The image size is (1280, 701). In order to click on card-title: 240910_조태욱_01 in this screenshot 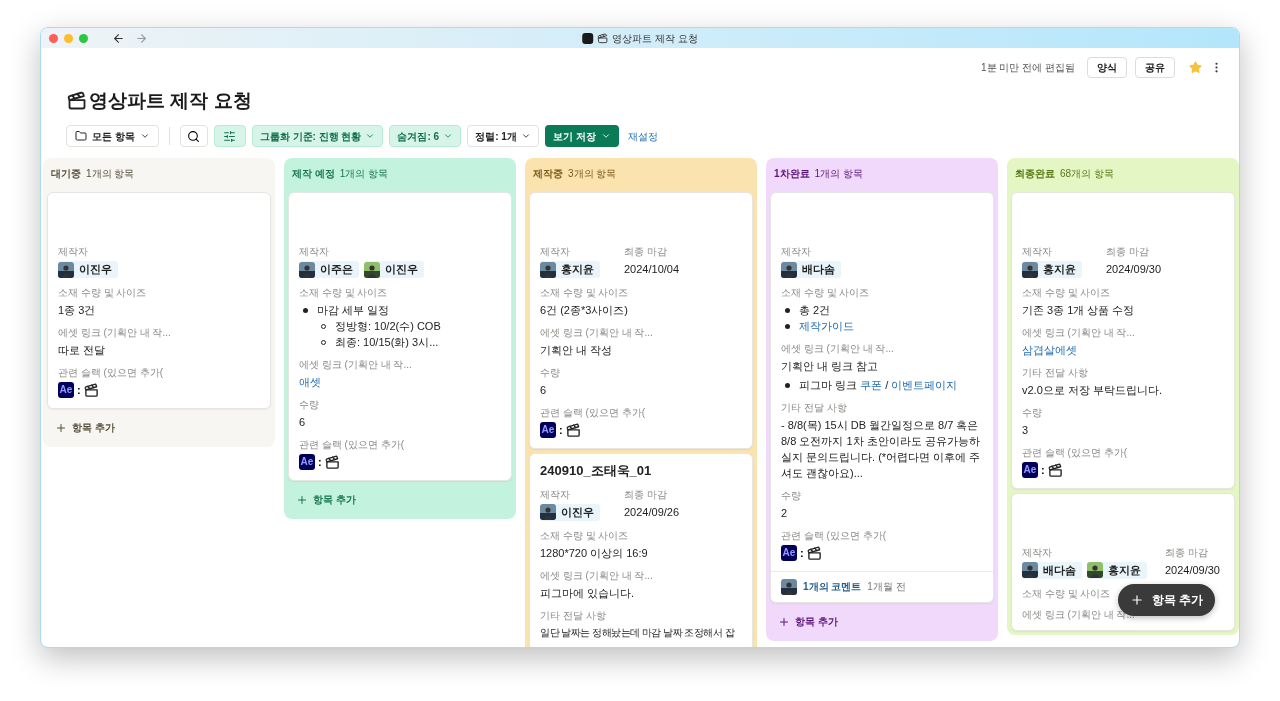, I will do `click(596, 470)`.